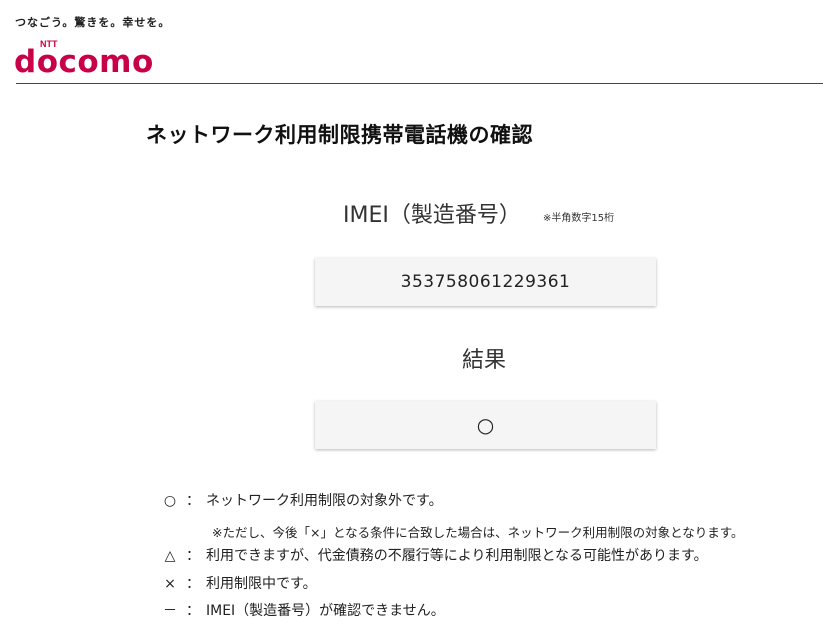  I want to click on imei-label: IMEI（製造番号）, so click(432, 215).